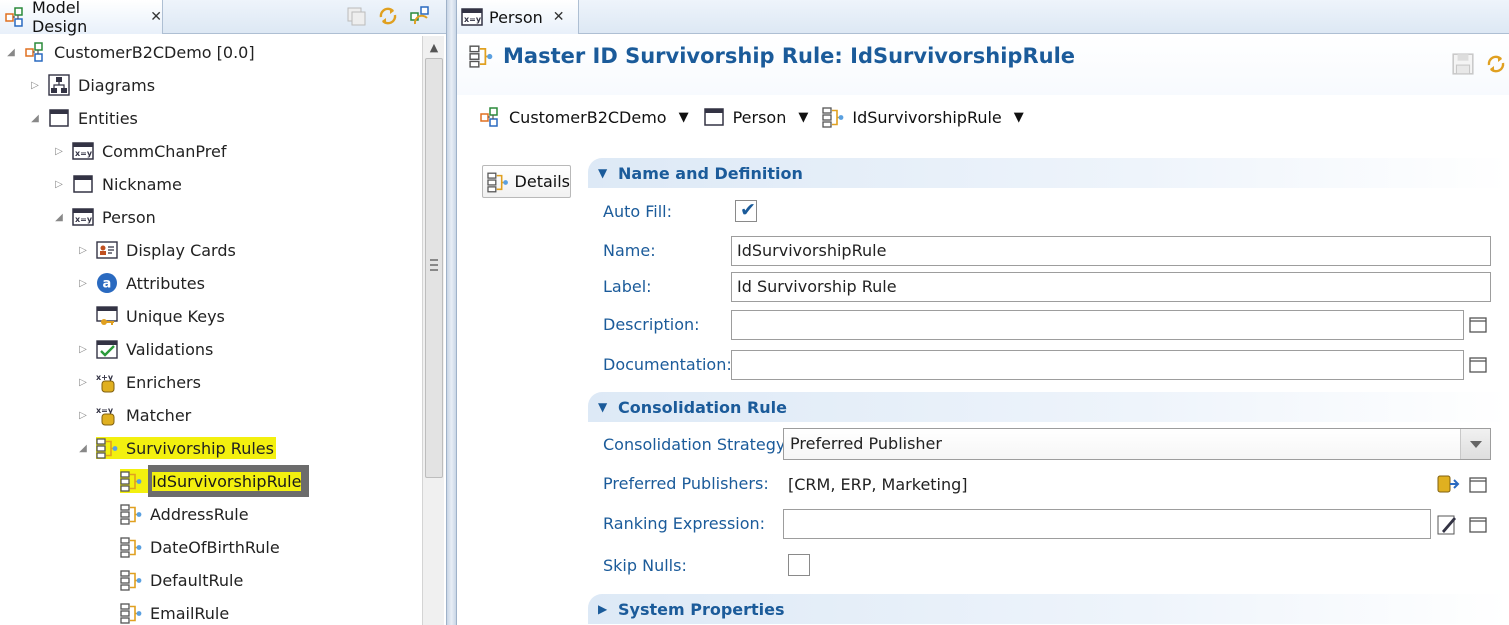  I want to click on collapse-all-icon, so click(356, 16).